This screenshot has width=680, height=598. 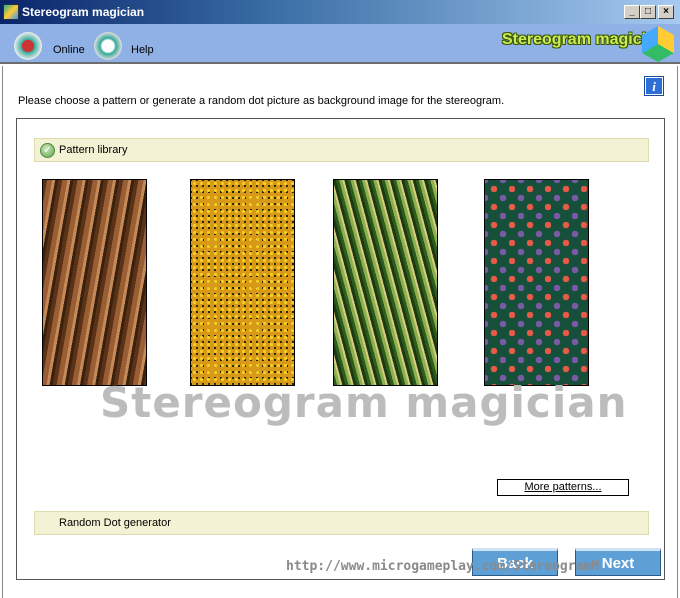 What do you see at coordinates (443, 566) in the screenshot?
I see `url-watermark: http://www.microgameplay.com/StereogramM` at bounding box center [443, 566].